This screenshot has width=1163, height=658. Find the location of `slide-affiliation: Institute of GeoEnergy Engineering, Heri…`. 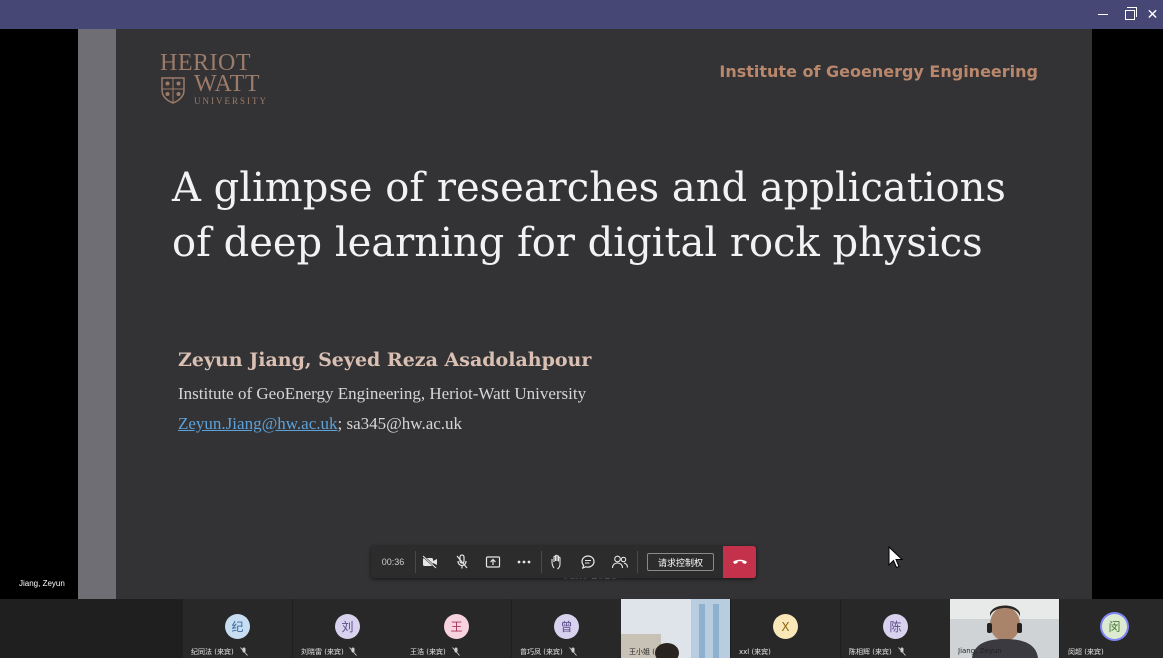

slide-affiliation: Institute of GeoEnergy Engineering, Heri… is located at coordinates (382, 393).